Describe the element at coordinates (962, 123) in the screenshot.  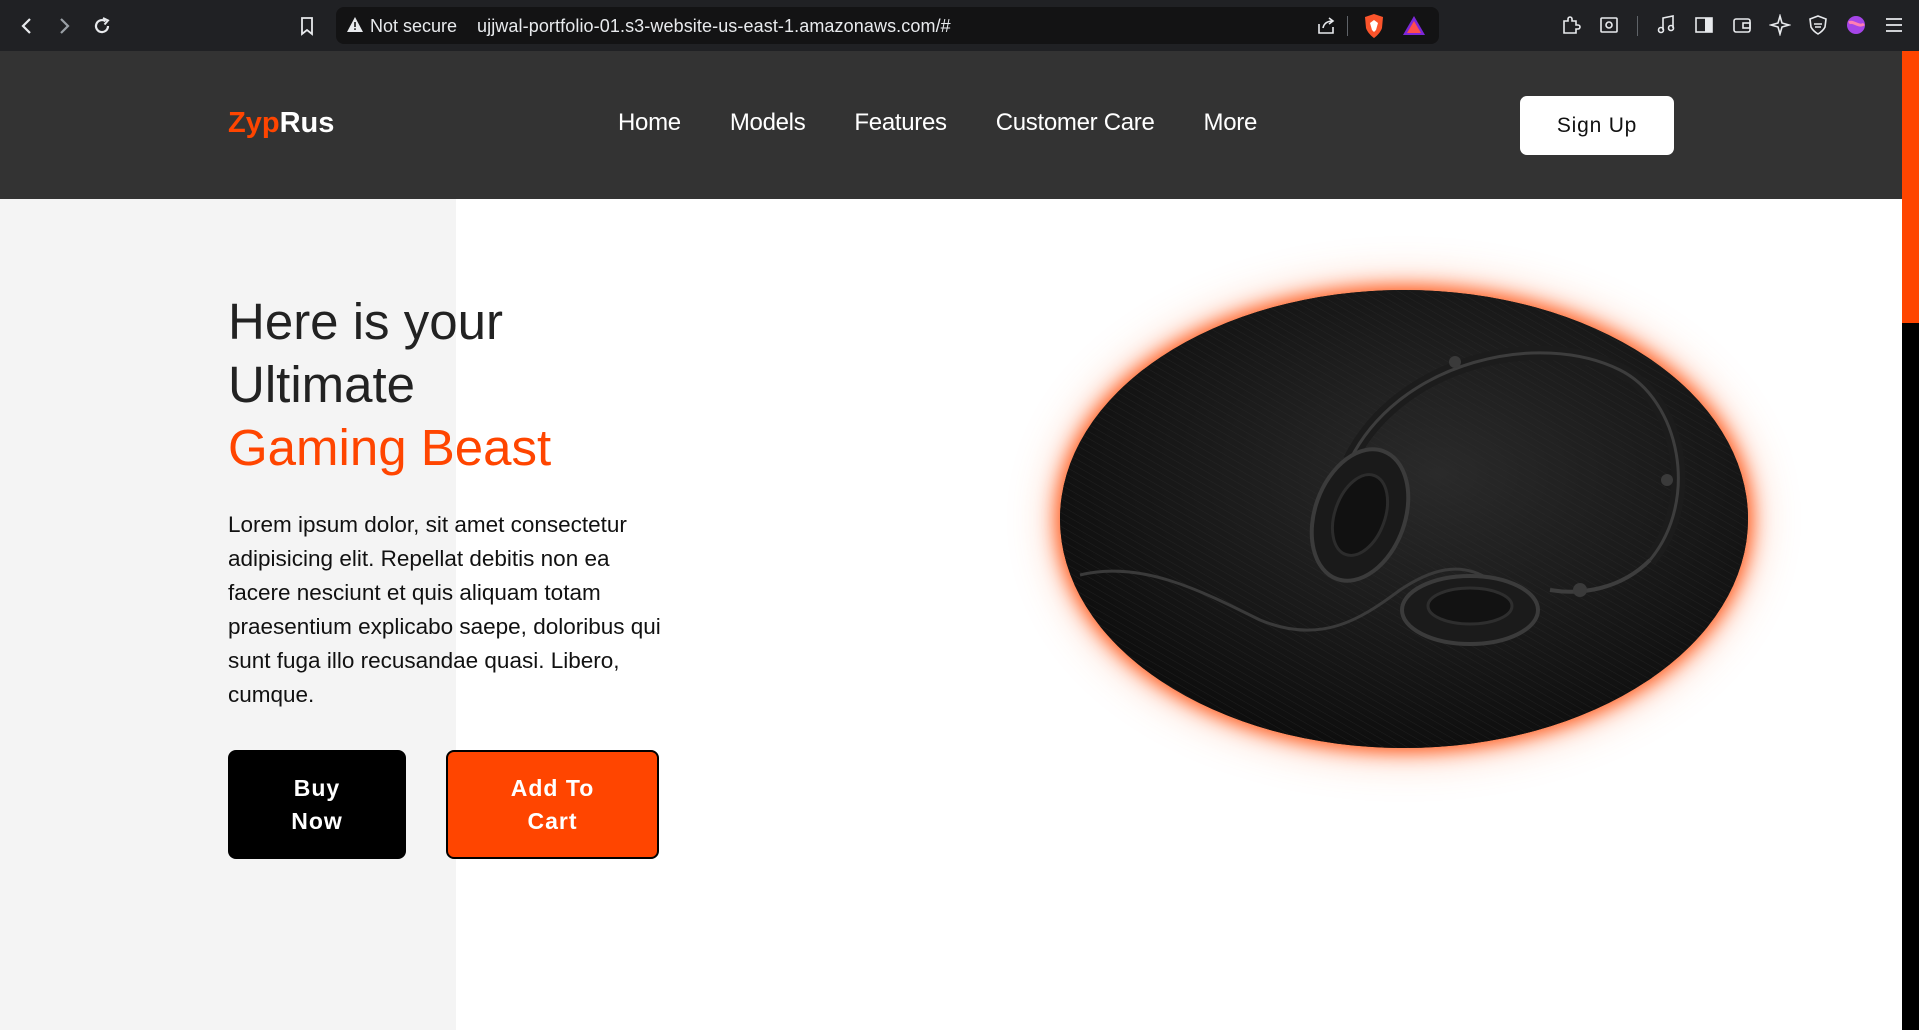
I see `main-nav: Home Models Features Customer Care More` at that location.